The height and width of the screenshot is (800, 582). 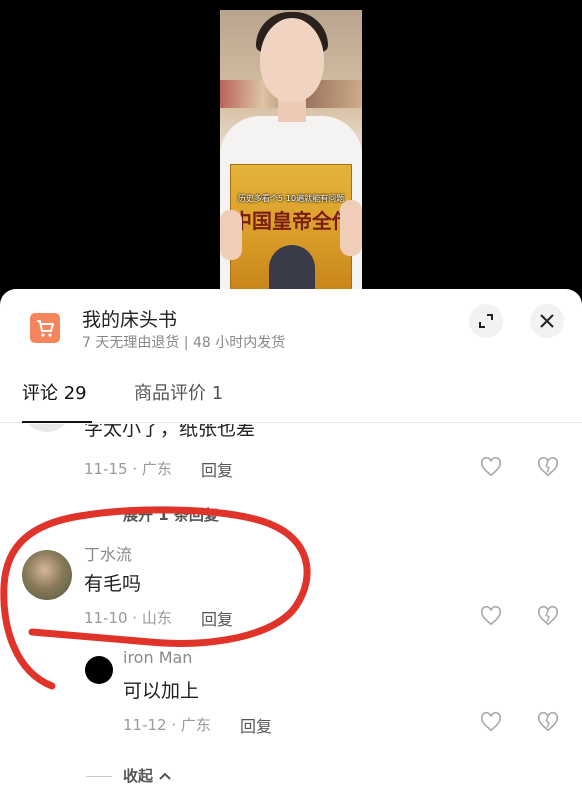 I want to click on video-player: 中国皇帝全传, so click(x=291, y=150).